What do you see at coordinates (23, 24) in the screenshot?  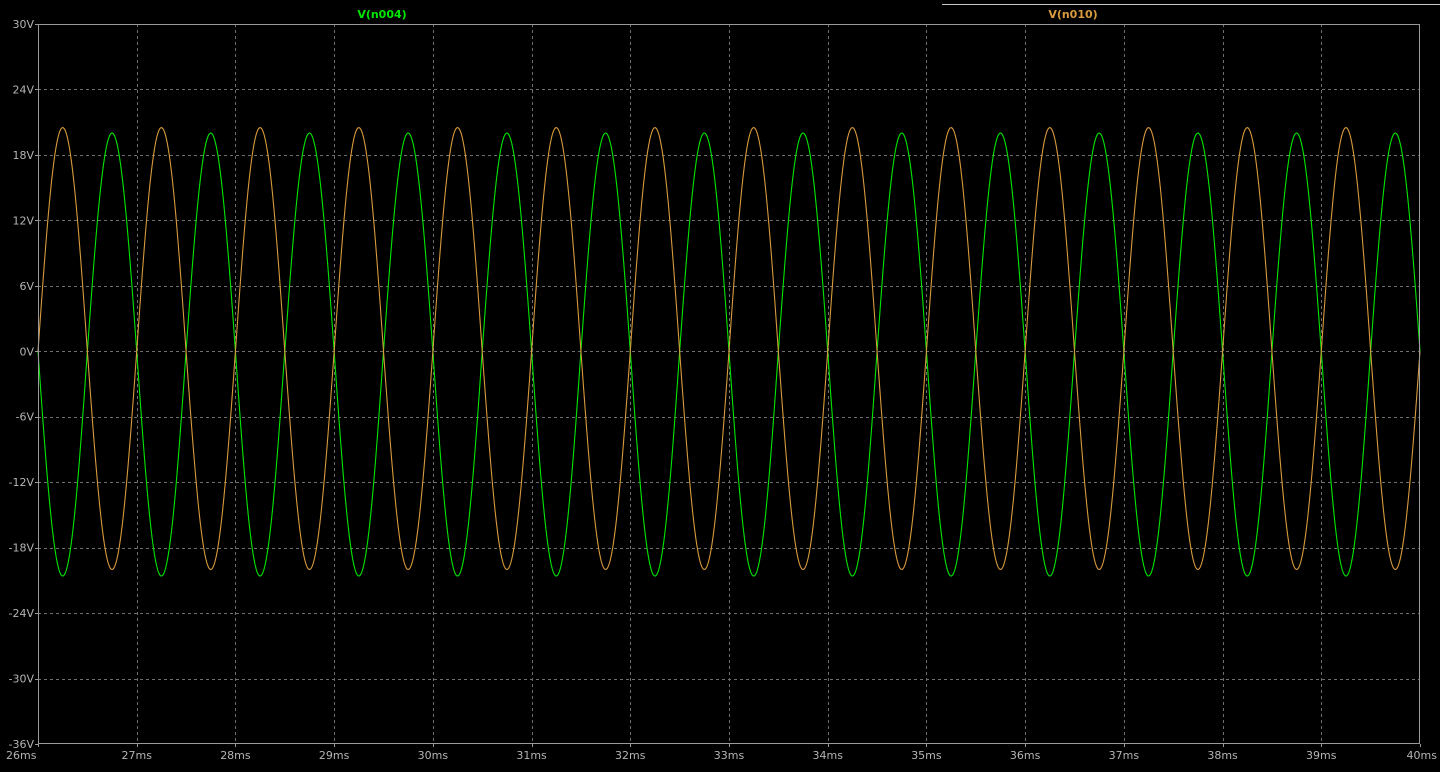 I see `y-tick-label: 30V` at bounding box center [23, 24].